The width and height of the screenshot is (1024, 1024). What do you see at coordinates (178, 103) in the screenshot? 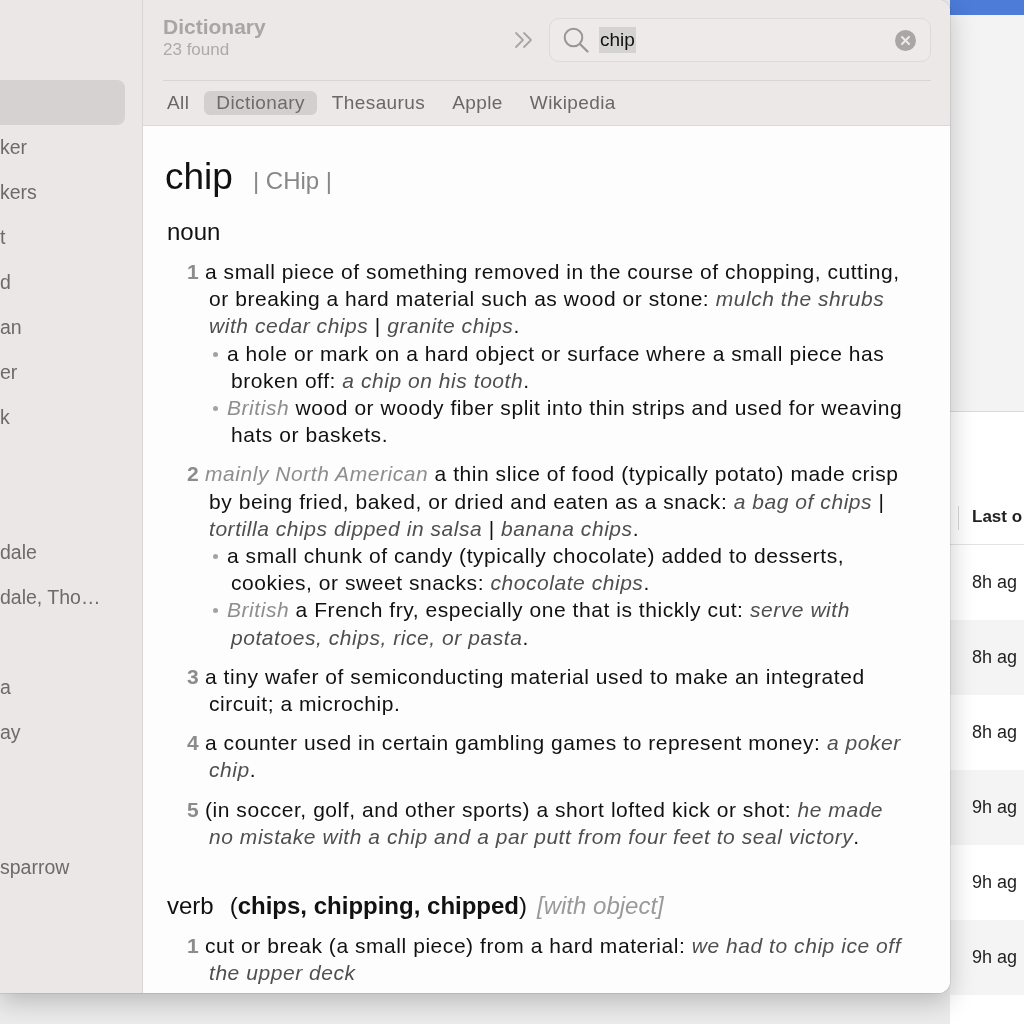
I see `tab: All` at bounding box center [178, 103].